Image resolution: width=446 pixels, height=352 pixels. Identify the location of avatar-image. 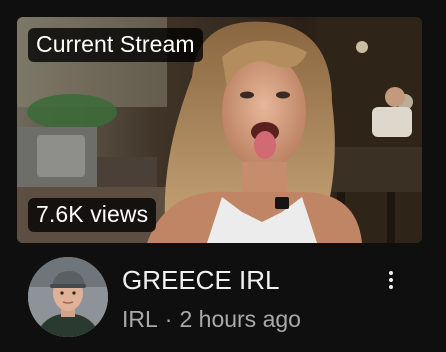
(68, 297).